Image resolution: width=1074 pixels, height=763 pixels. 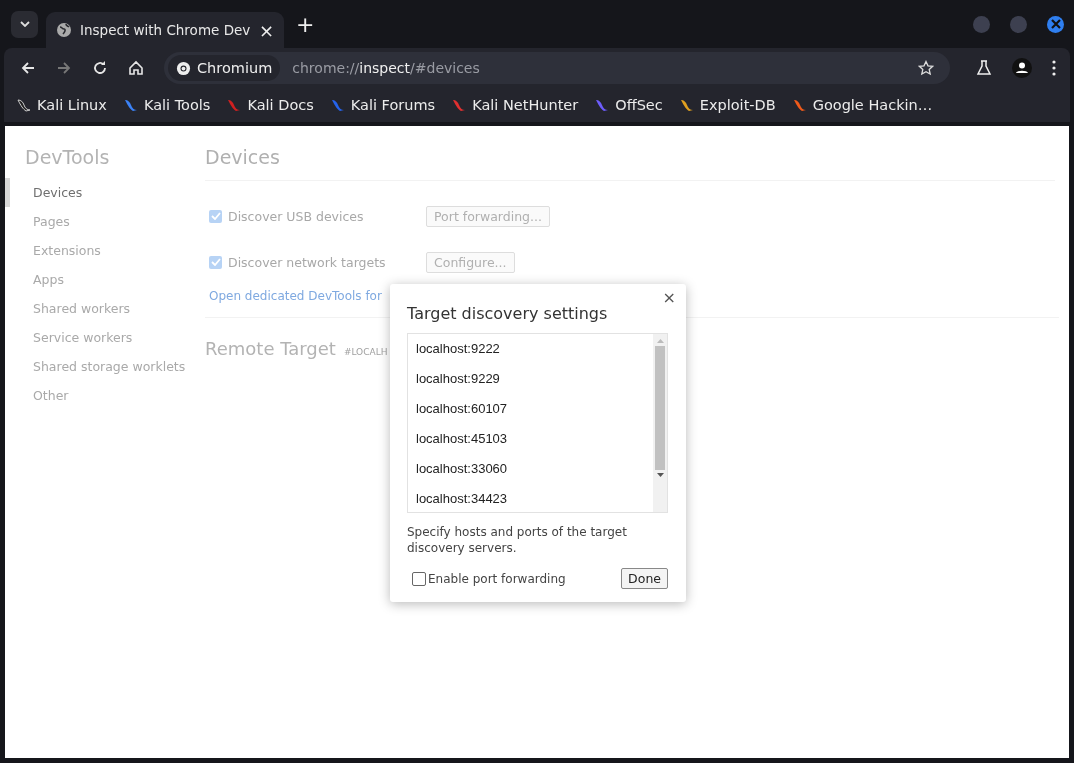 I want to click on bookmark: Kali Linux, so click(x=61, y=105).